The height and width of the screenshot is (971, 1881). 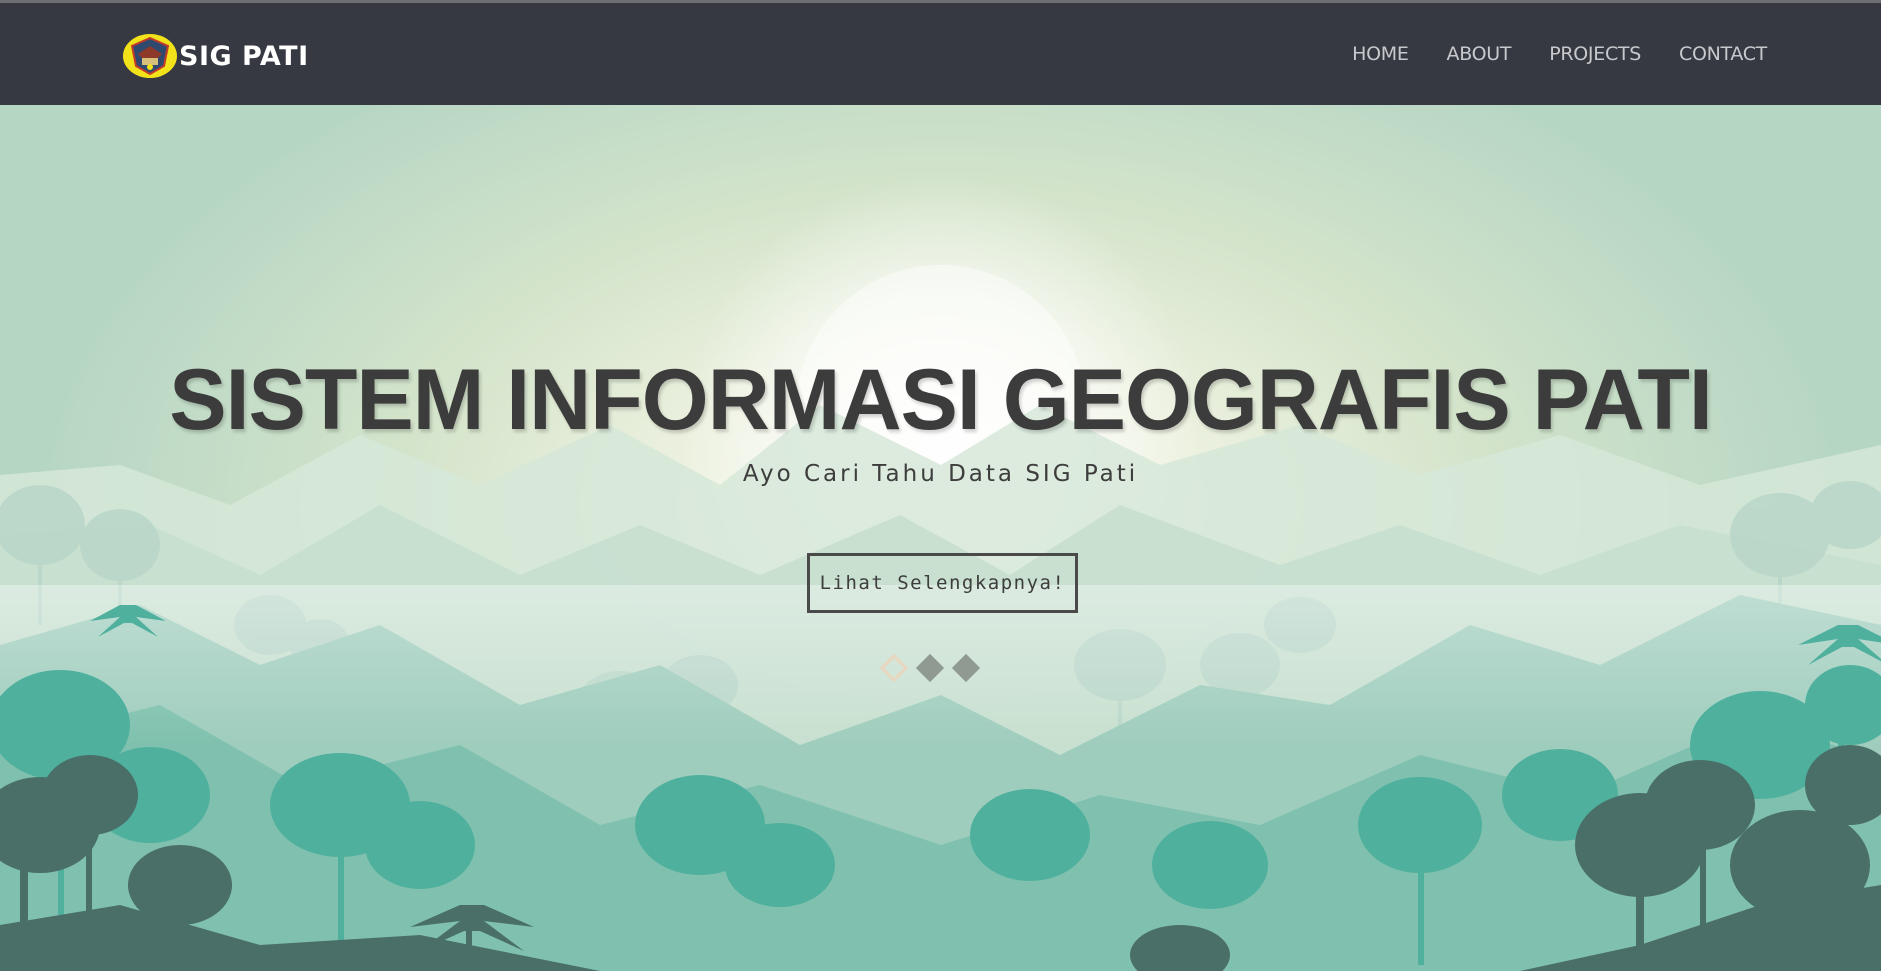 I want to click on main-nav: HOME ABOUT PROJECTS CONTACT, so click(x=1559, y=54).